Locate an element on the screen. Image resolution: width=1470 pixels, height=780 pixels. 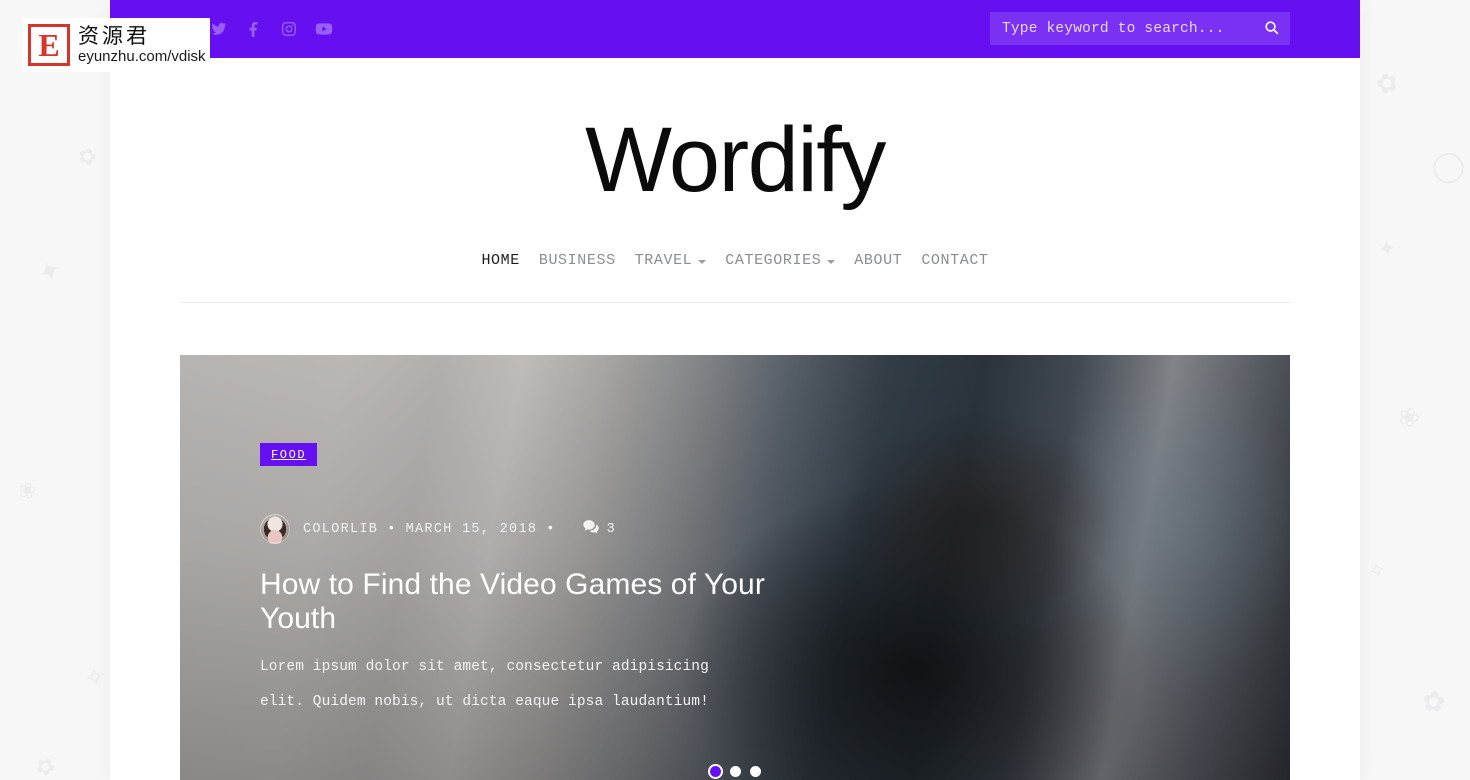
watermark-name: 资源君 is located at coordinates (114, 36).